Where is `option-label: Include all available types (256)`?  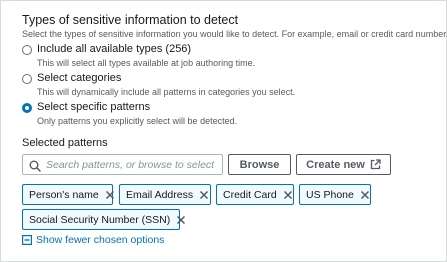 option-label: Include all available types (256) is located at coordinates (114, 49).